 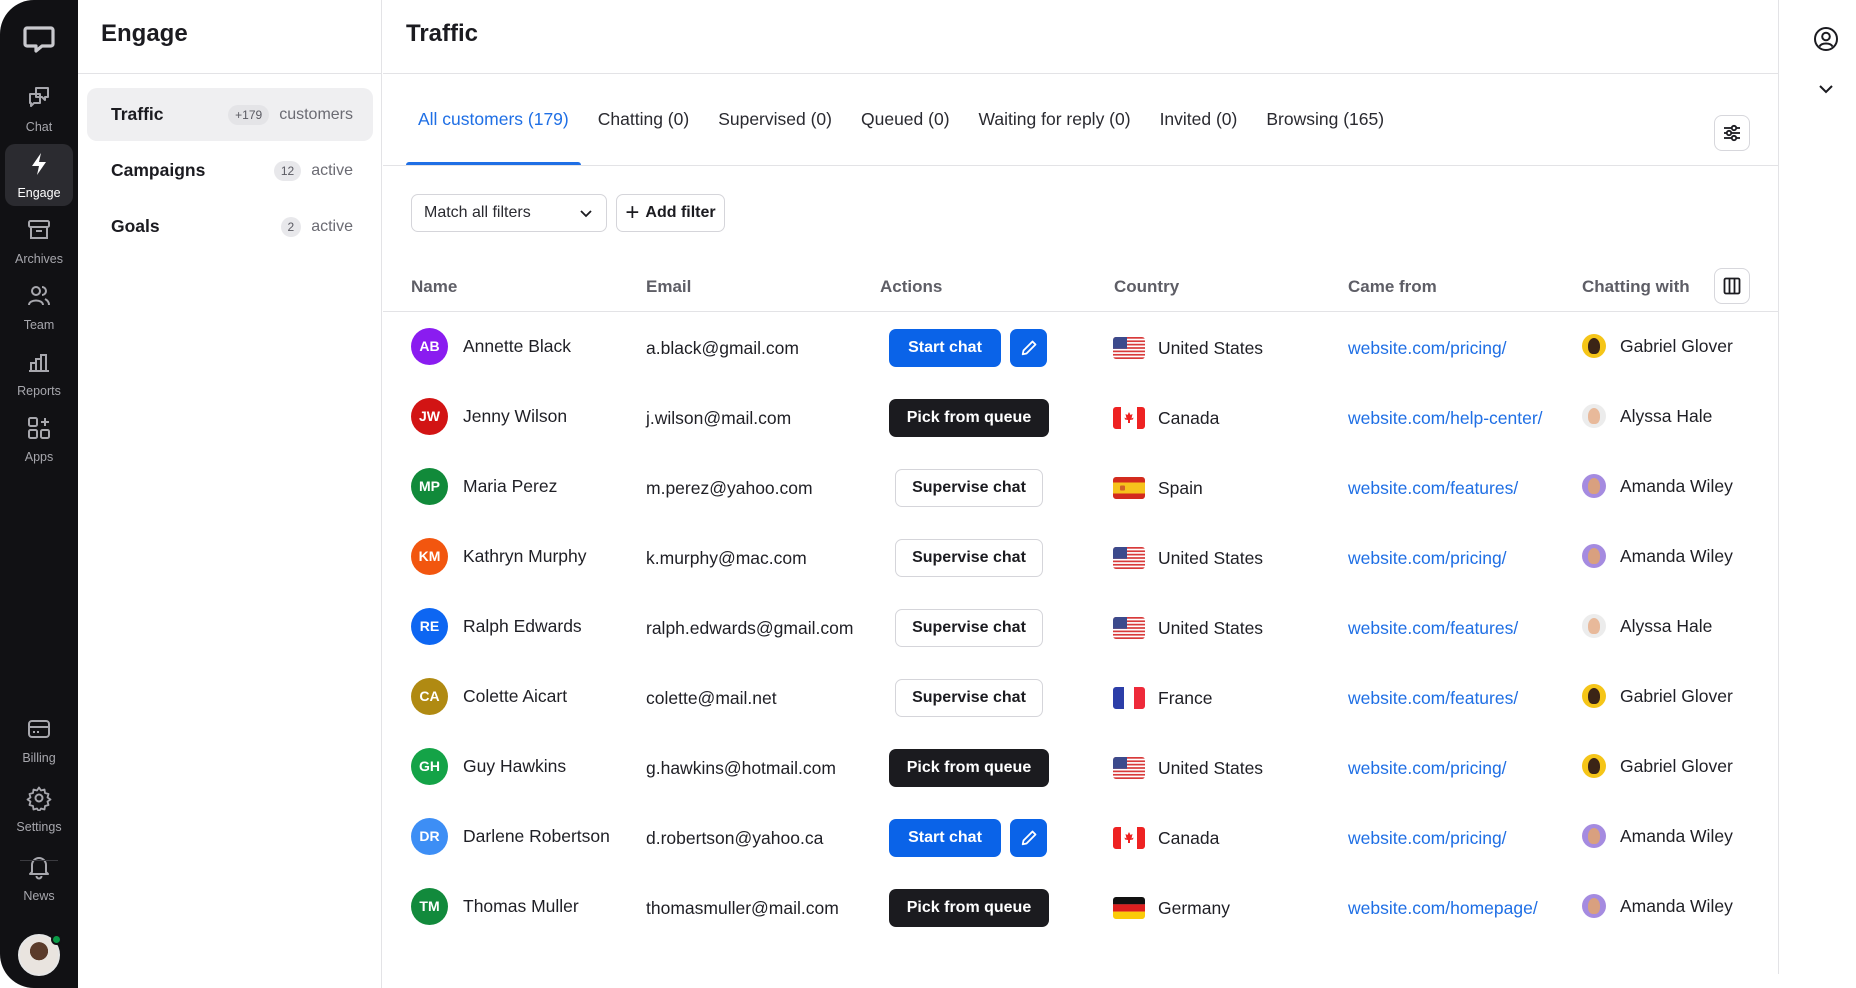 I want to click on sidebar-item-goals: Goals 2 active, so click(x=230, y=226).